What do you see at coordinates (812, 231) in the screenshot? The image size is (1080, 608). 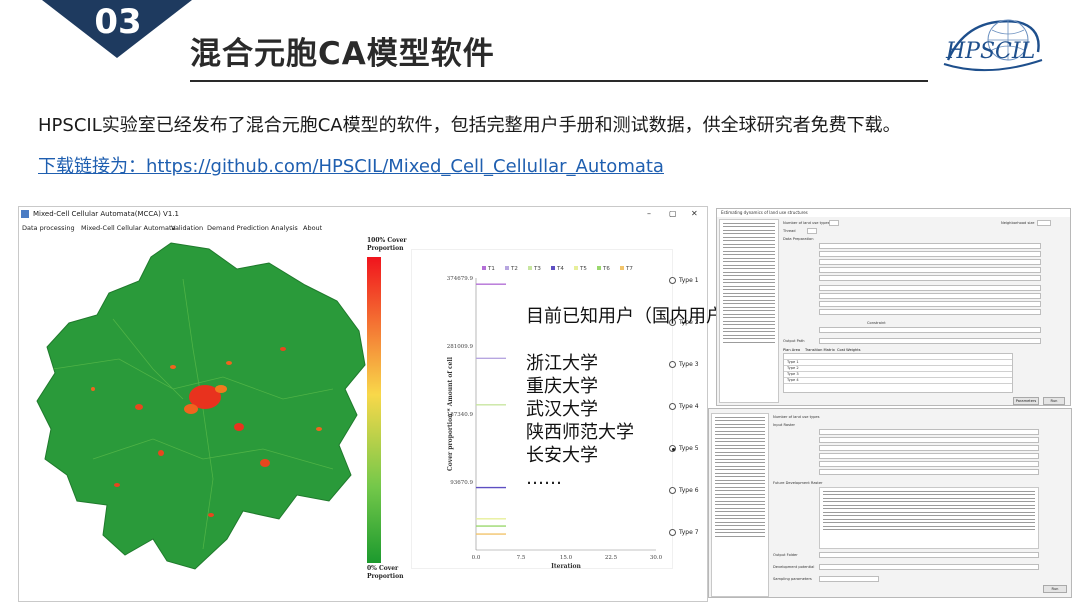 I see `thread-field` at bounding box center [812, 231].